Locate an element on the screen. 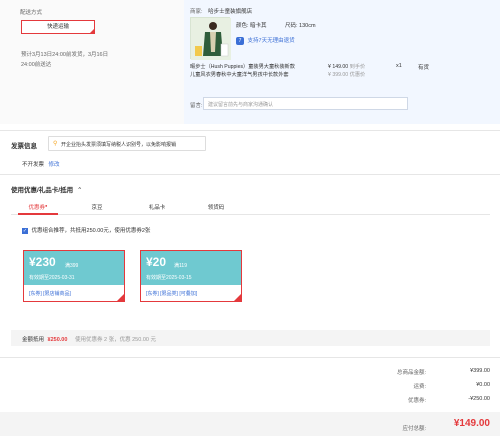 The height and width of the screenshot is (436, 500). message-label: 留言: is located at coordinates (196, 106).